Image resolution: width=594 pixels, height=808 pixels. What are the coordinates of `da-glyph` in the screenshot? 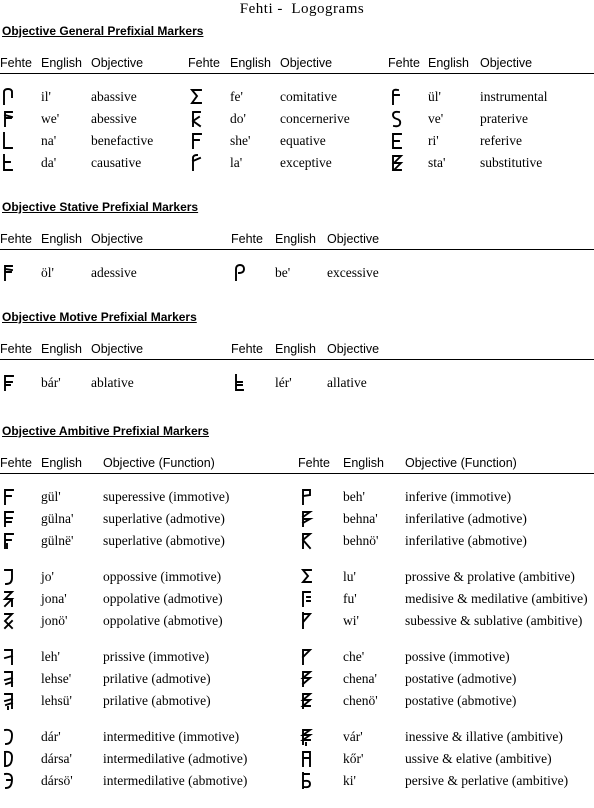 It's located at (9, 163).